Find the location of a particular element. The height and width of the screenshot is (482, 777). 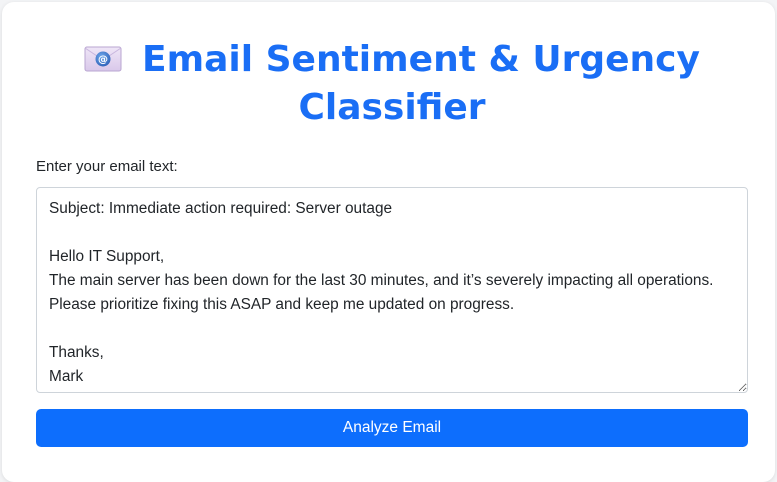

analyze-email-button: Analyze Email is located at coordinates (392, 428).